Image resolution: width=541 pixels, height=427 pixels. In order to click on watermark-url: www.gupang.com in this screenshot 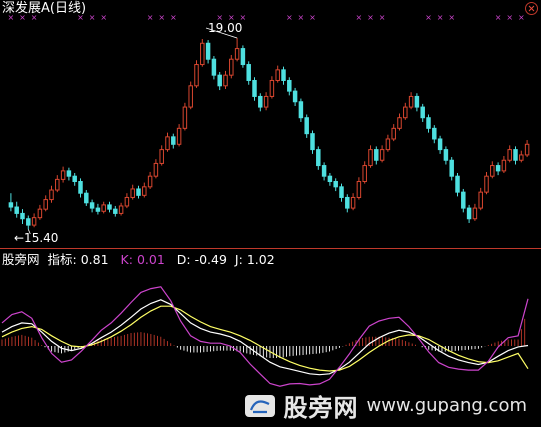, I will do `click(446, 405)`.